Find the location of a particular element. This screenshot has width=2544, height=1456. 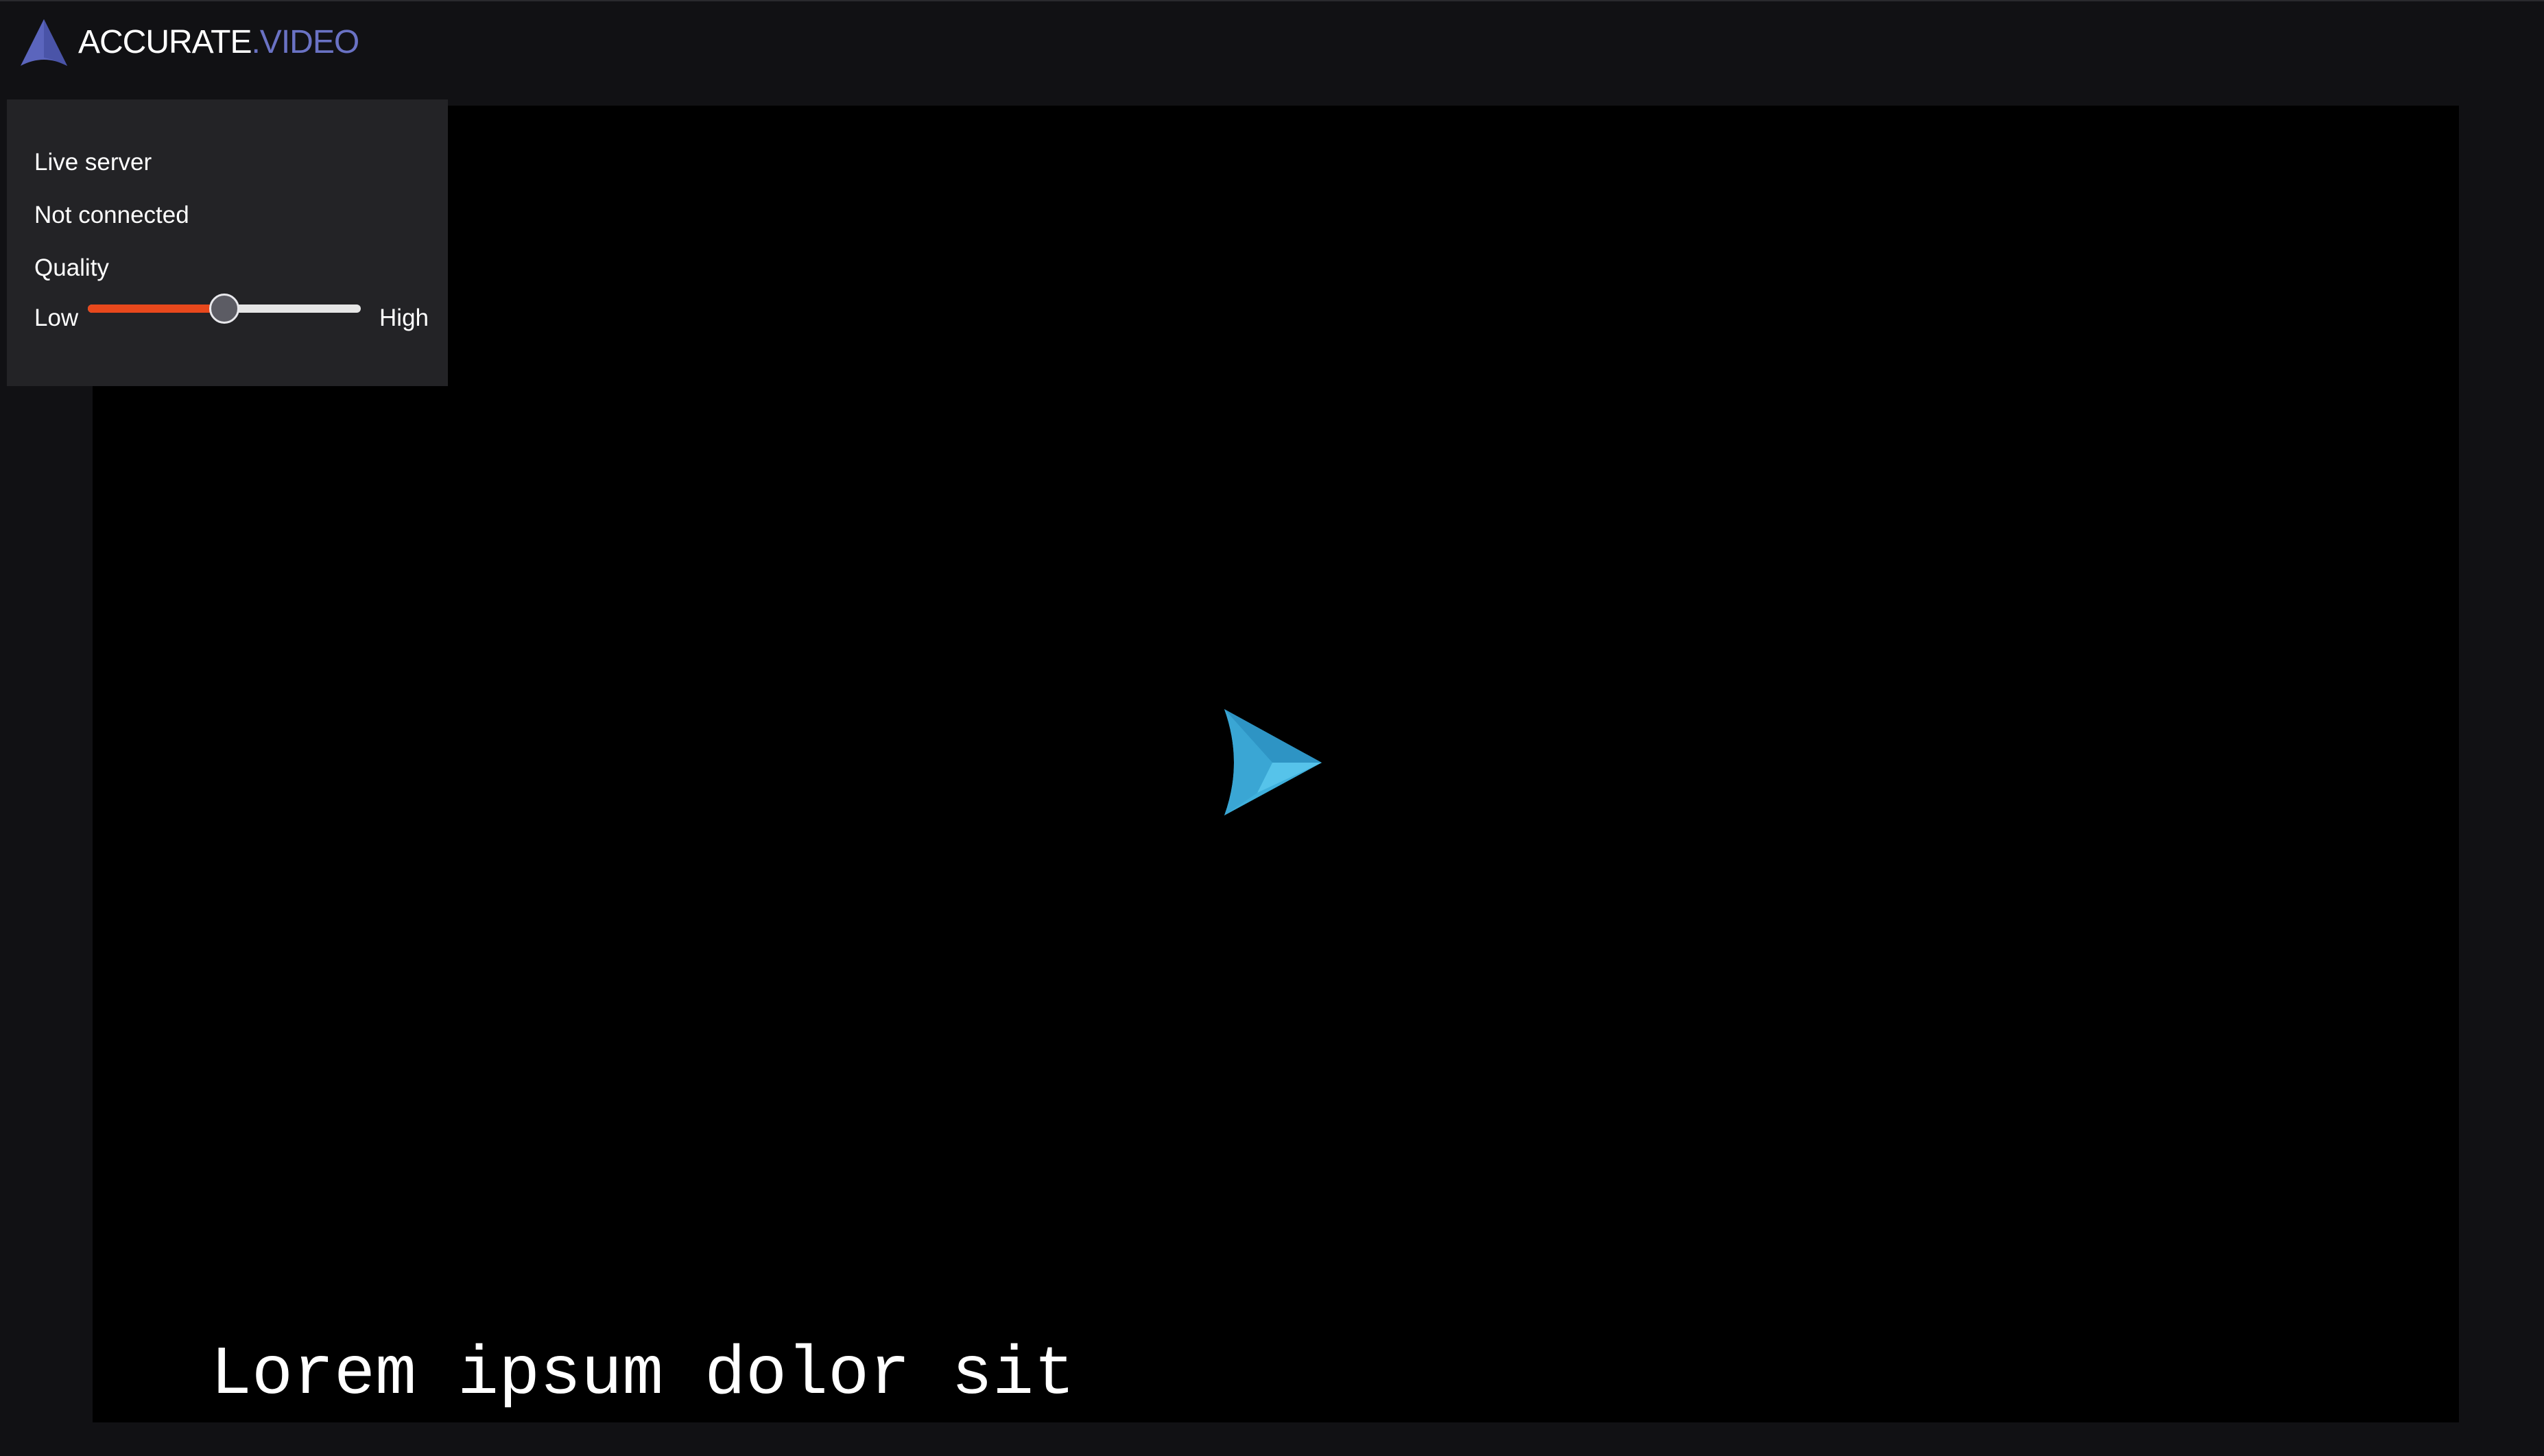

play-button is located at coordinates (1270, 762).